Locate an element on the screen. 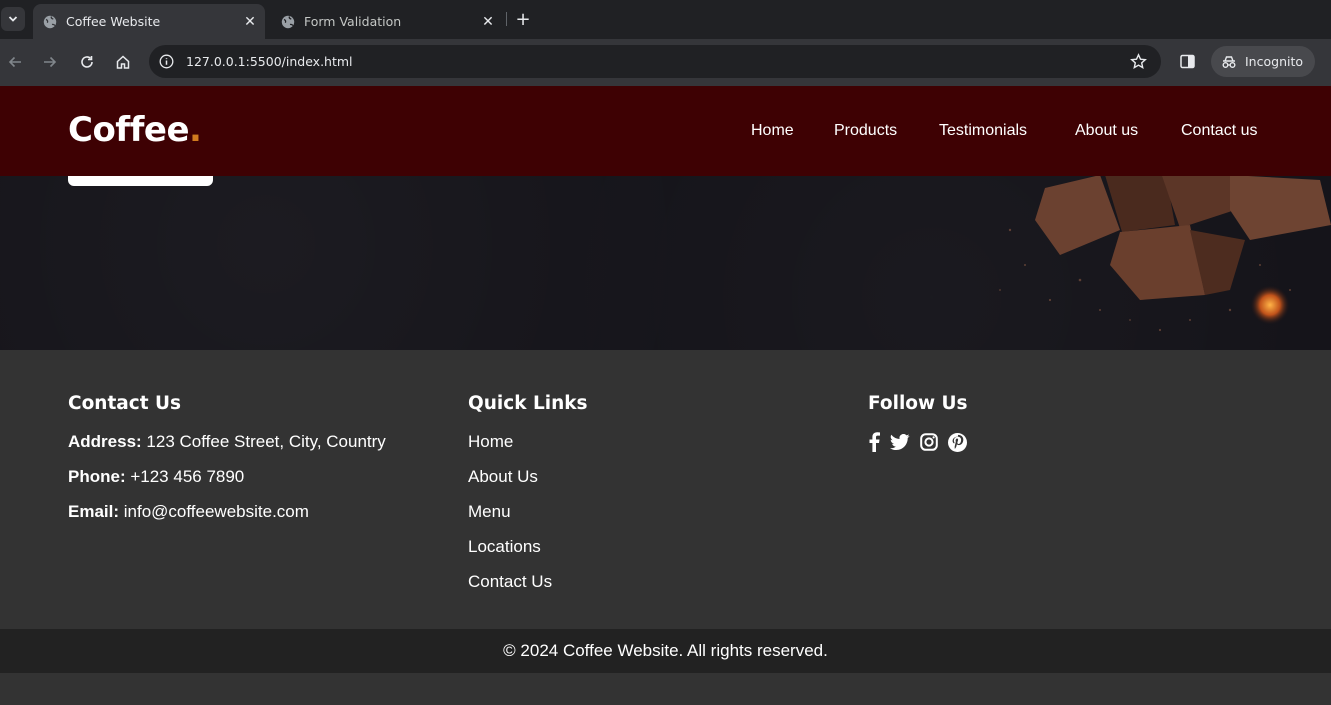 The height and width of the screenshot is (705, 1331). footer-follow-column: Follow Us is located at coordinates (918, 422).